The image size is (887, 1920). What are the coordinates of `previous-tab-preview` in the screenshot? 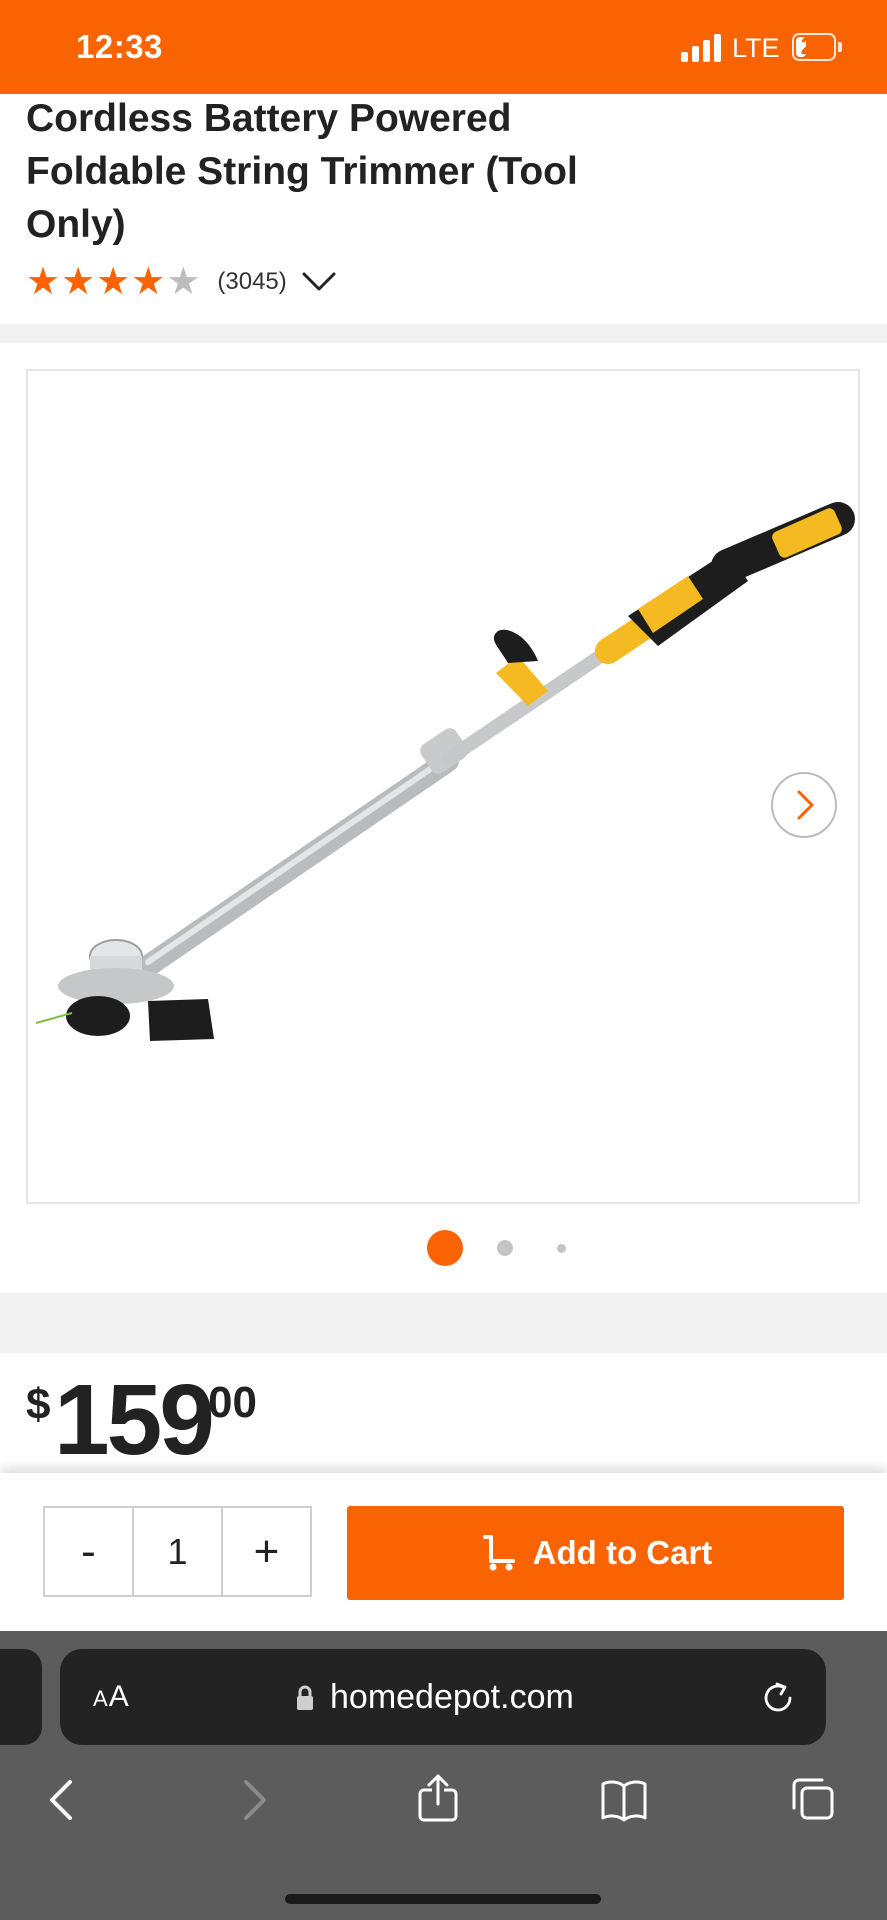 It's located at (21, 1697).